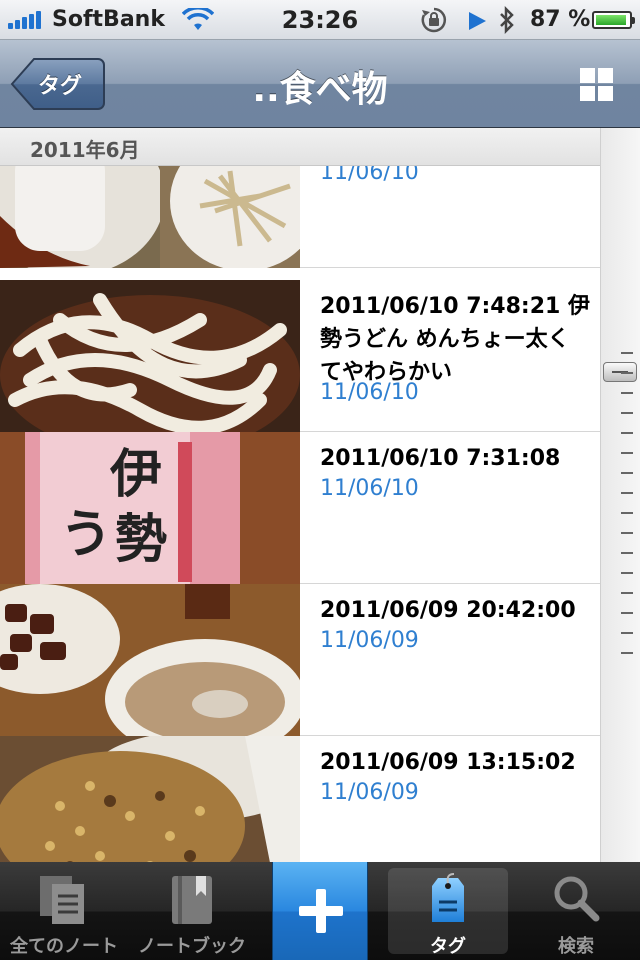 This screenshot has height=960, width=640. I want to click on svg-text: 伊, so click(135, 475).